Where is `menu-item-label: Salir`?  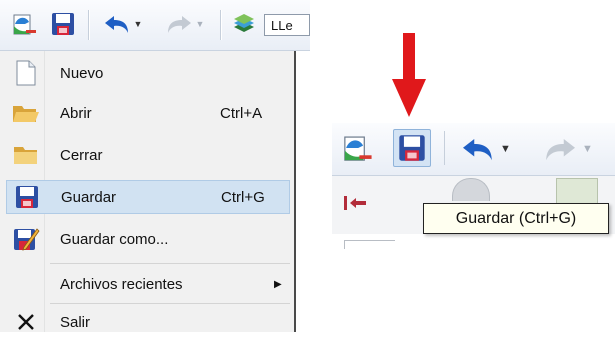
menu-item-label: Salir is located at coordinates (75, 322).